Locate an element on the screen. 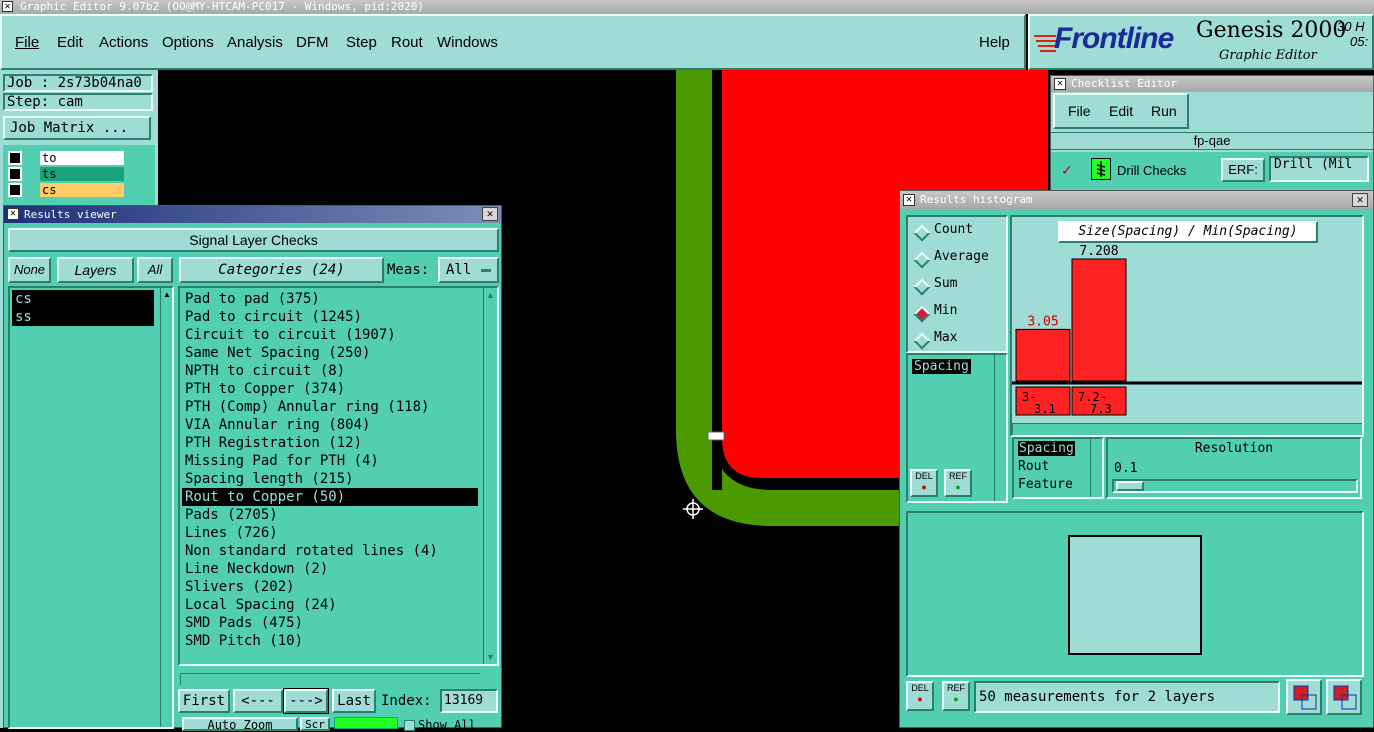  menu-step: Step is located at coordinates (361, 42).